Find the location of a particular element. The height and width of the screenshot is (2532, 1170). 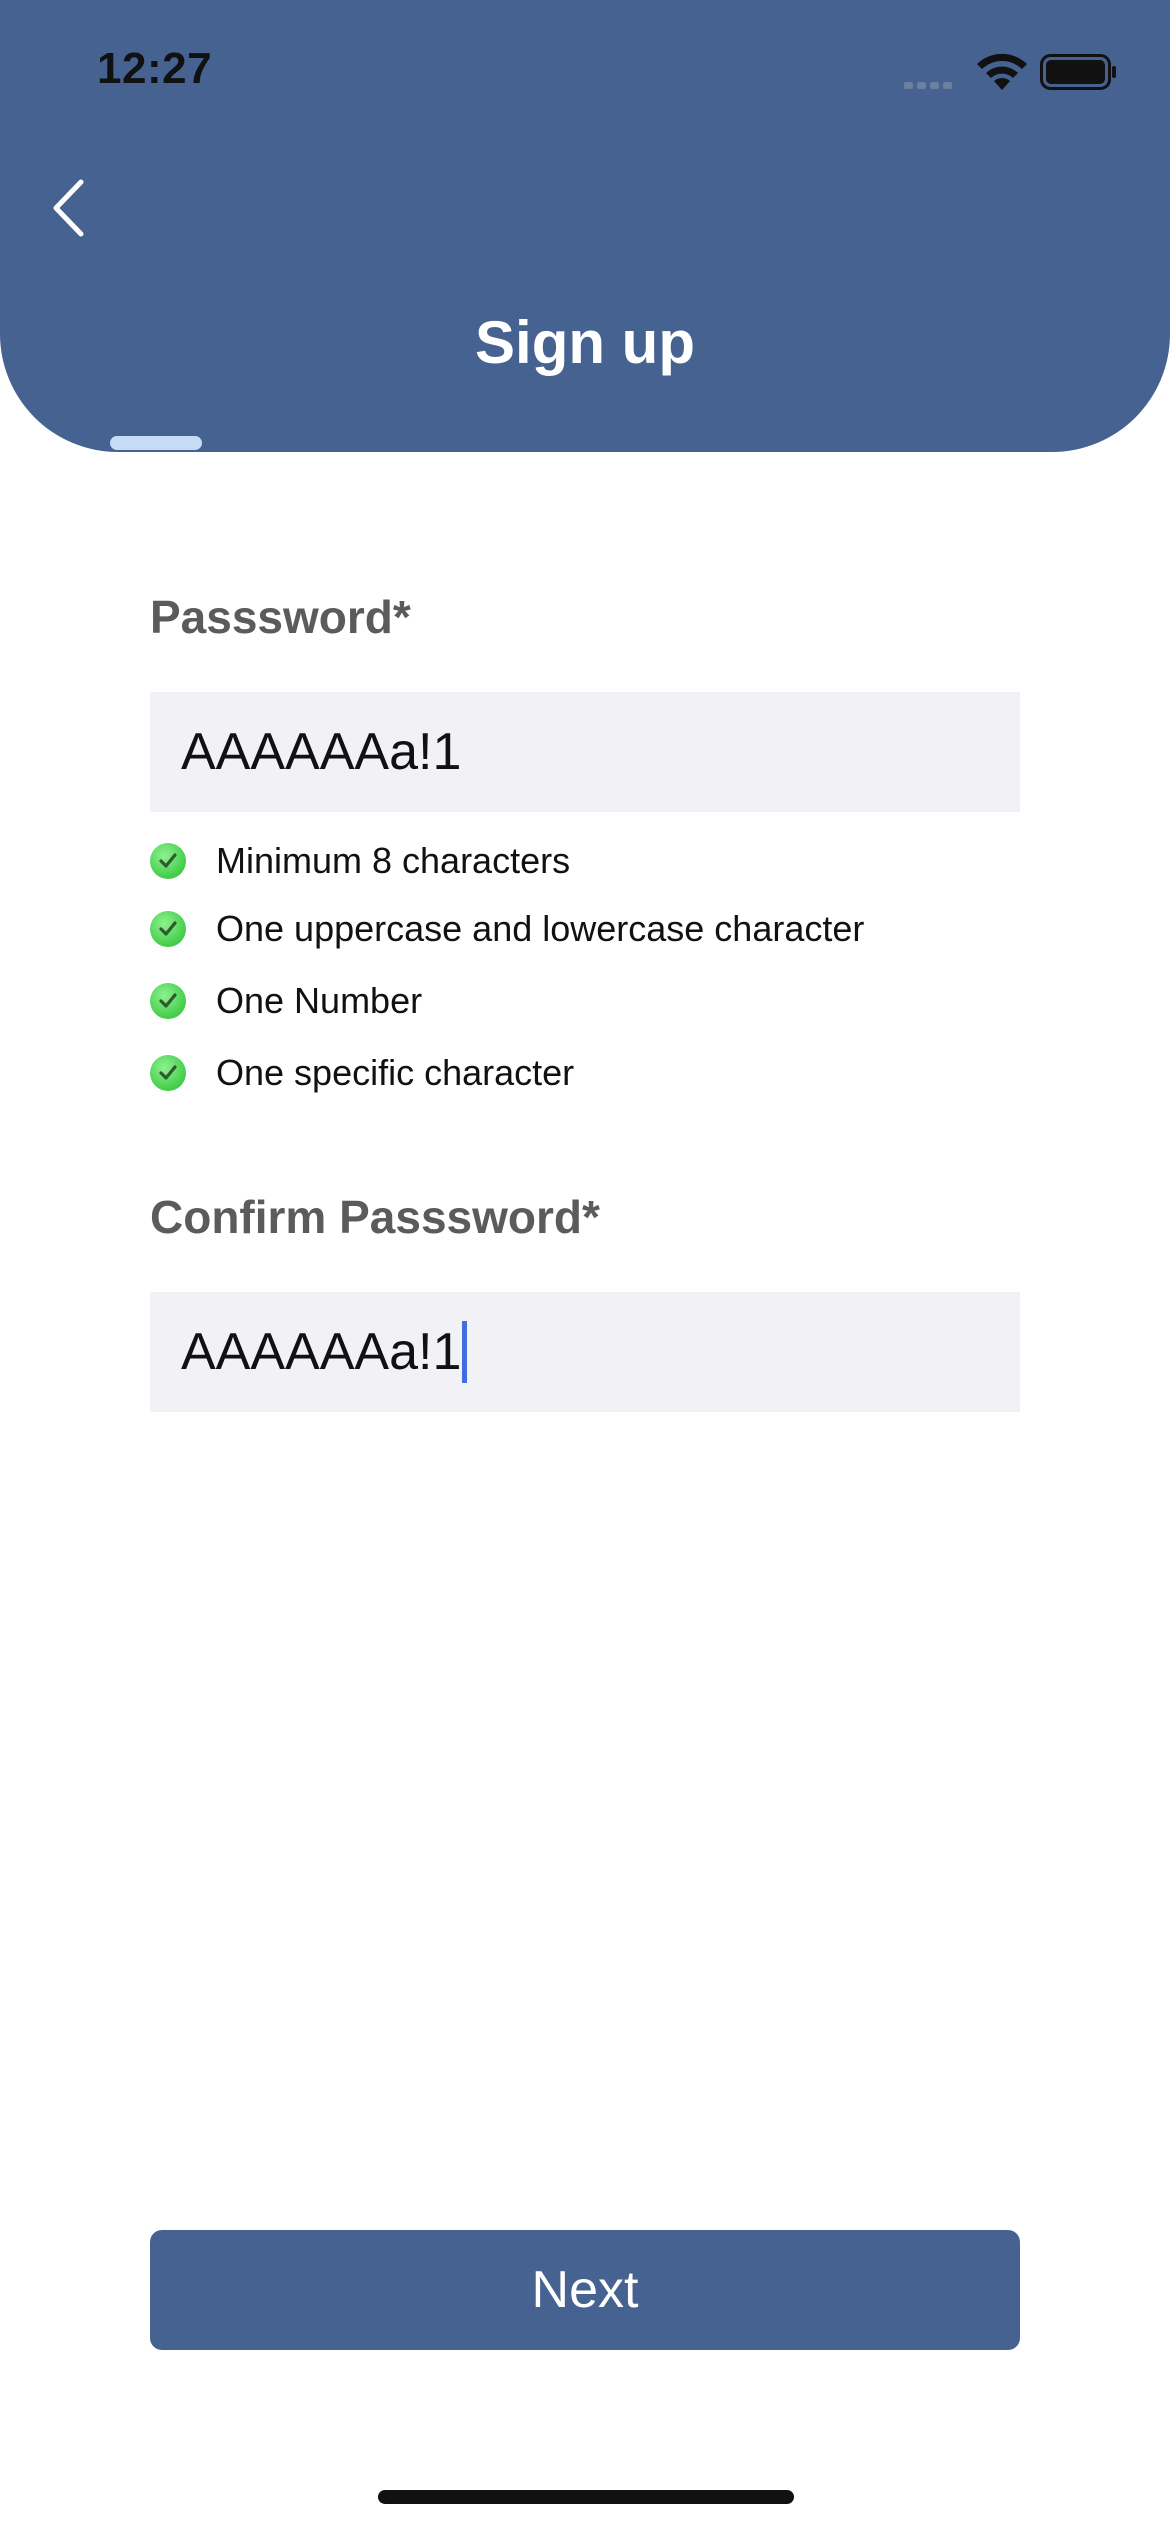

password-label: Passsword* is located at coordinates (280, 617).